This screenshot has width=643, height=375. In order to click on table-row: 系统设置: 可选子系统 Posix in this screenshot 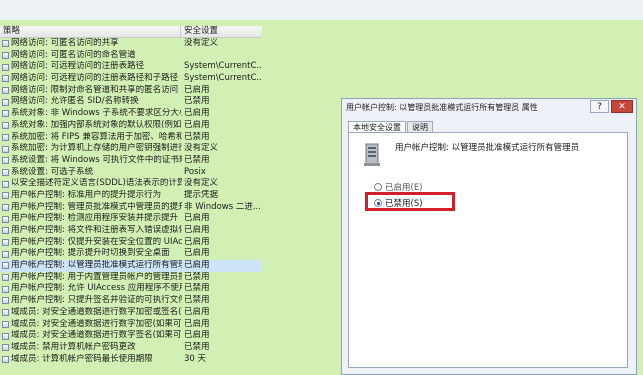, I will do `click(131, 173)`.